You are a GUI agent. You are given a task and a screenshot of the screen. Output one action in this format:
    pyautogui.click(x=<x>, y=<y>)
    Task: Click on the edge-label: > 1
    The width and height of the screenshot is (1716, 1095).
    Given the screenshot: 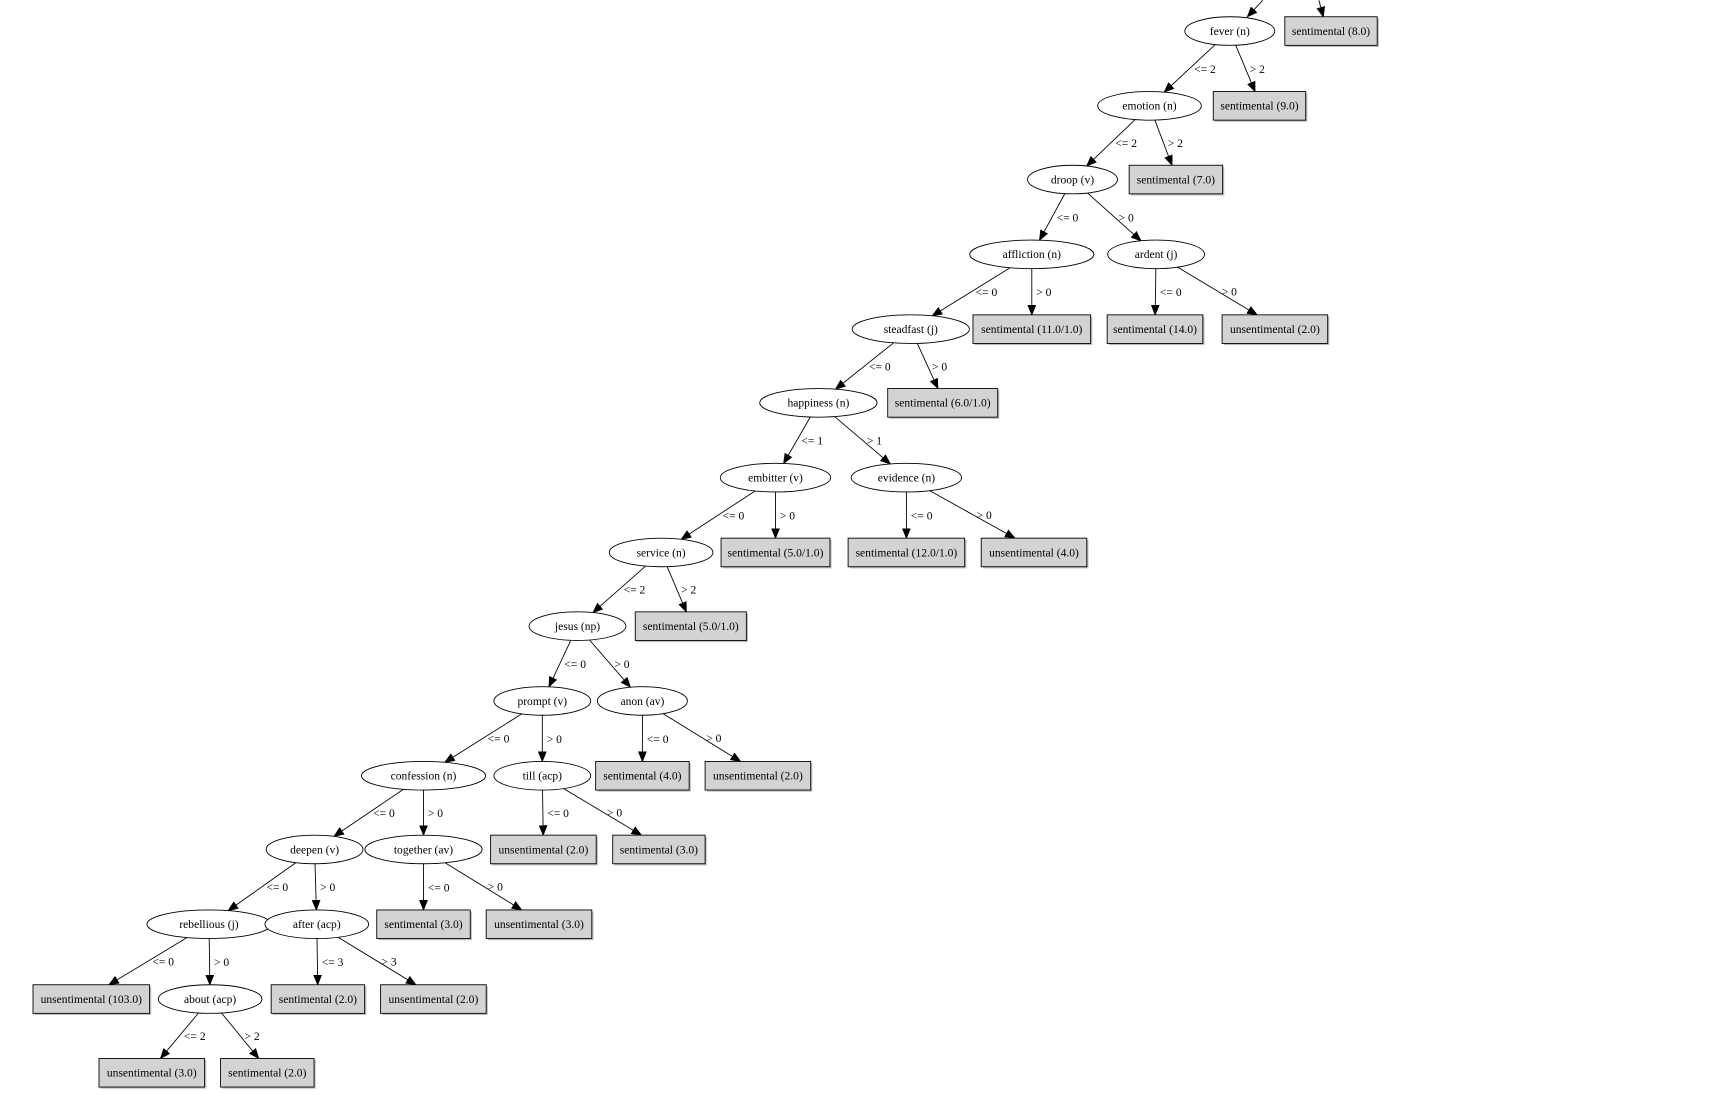 What is the action you would take?
    pyautogui.click(x=874, y=442)
    